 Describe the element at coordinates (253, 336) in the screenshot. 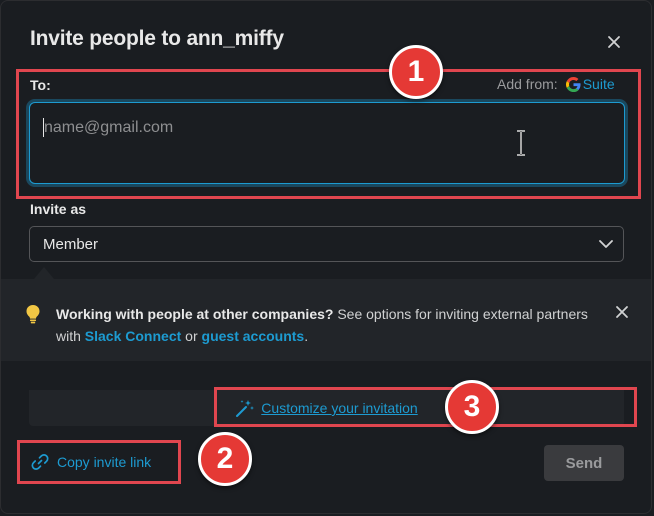

I see `guest-accounts-link: guest accounts` at that location.